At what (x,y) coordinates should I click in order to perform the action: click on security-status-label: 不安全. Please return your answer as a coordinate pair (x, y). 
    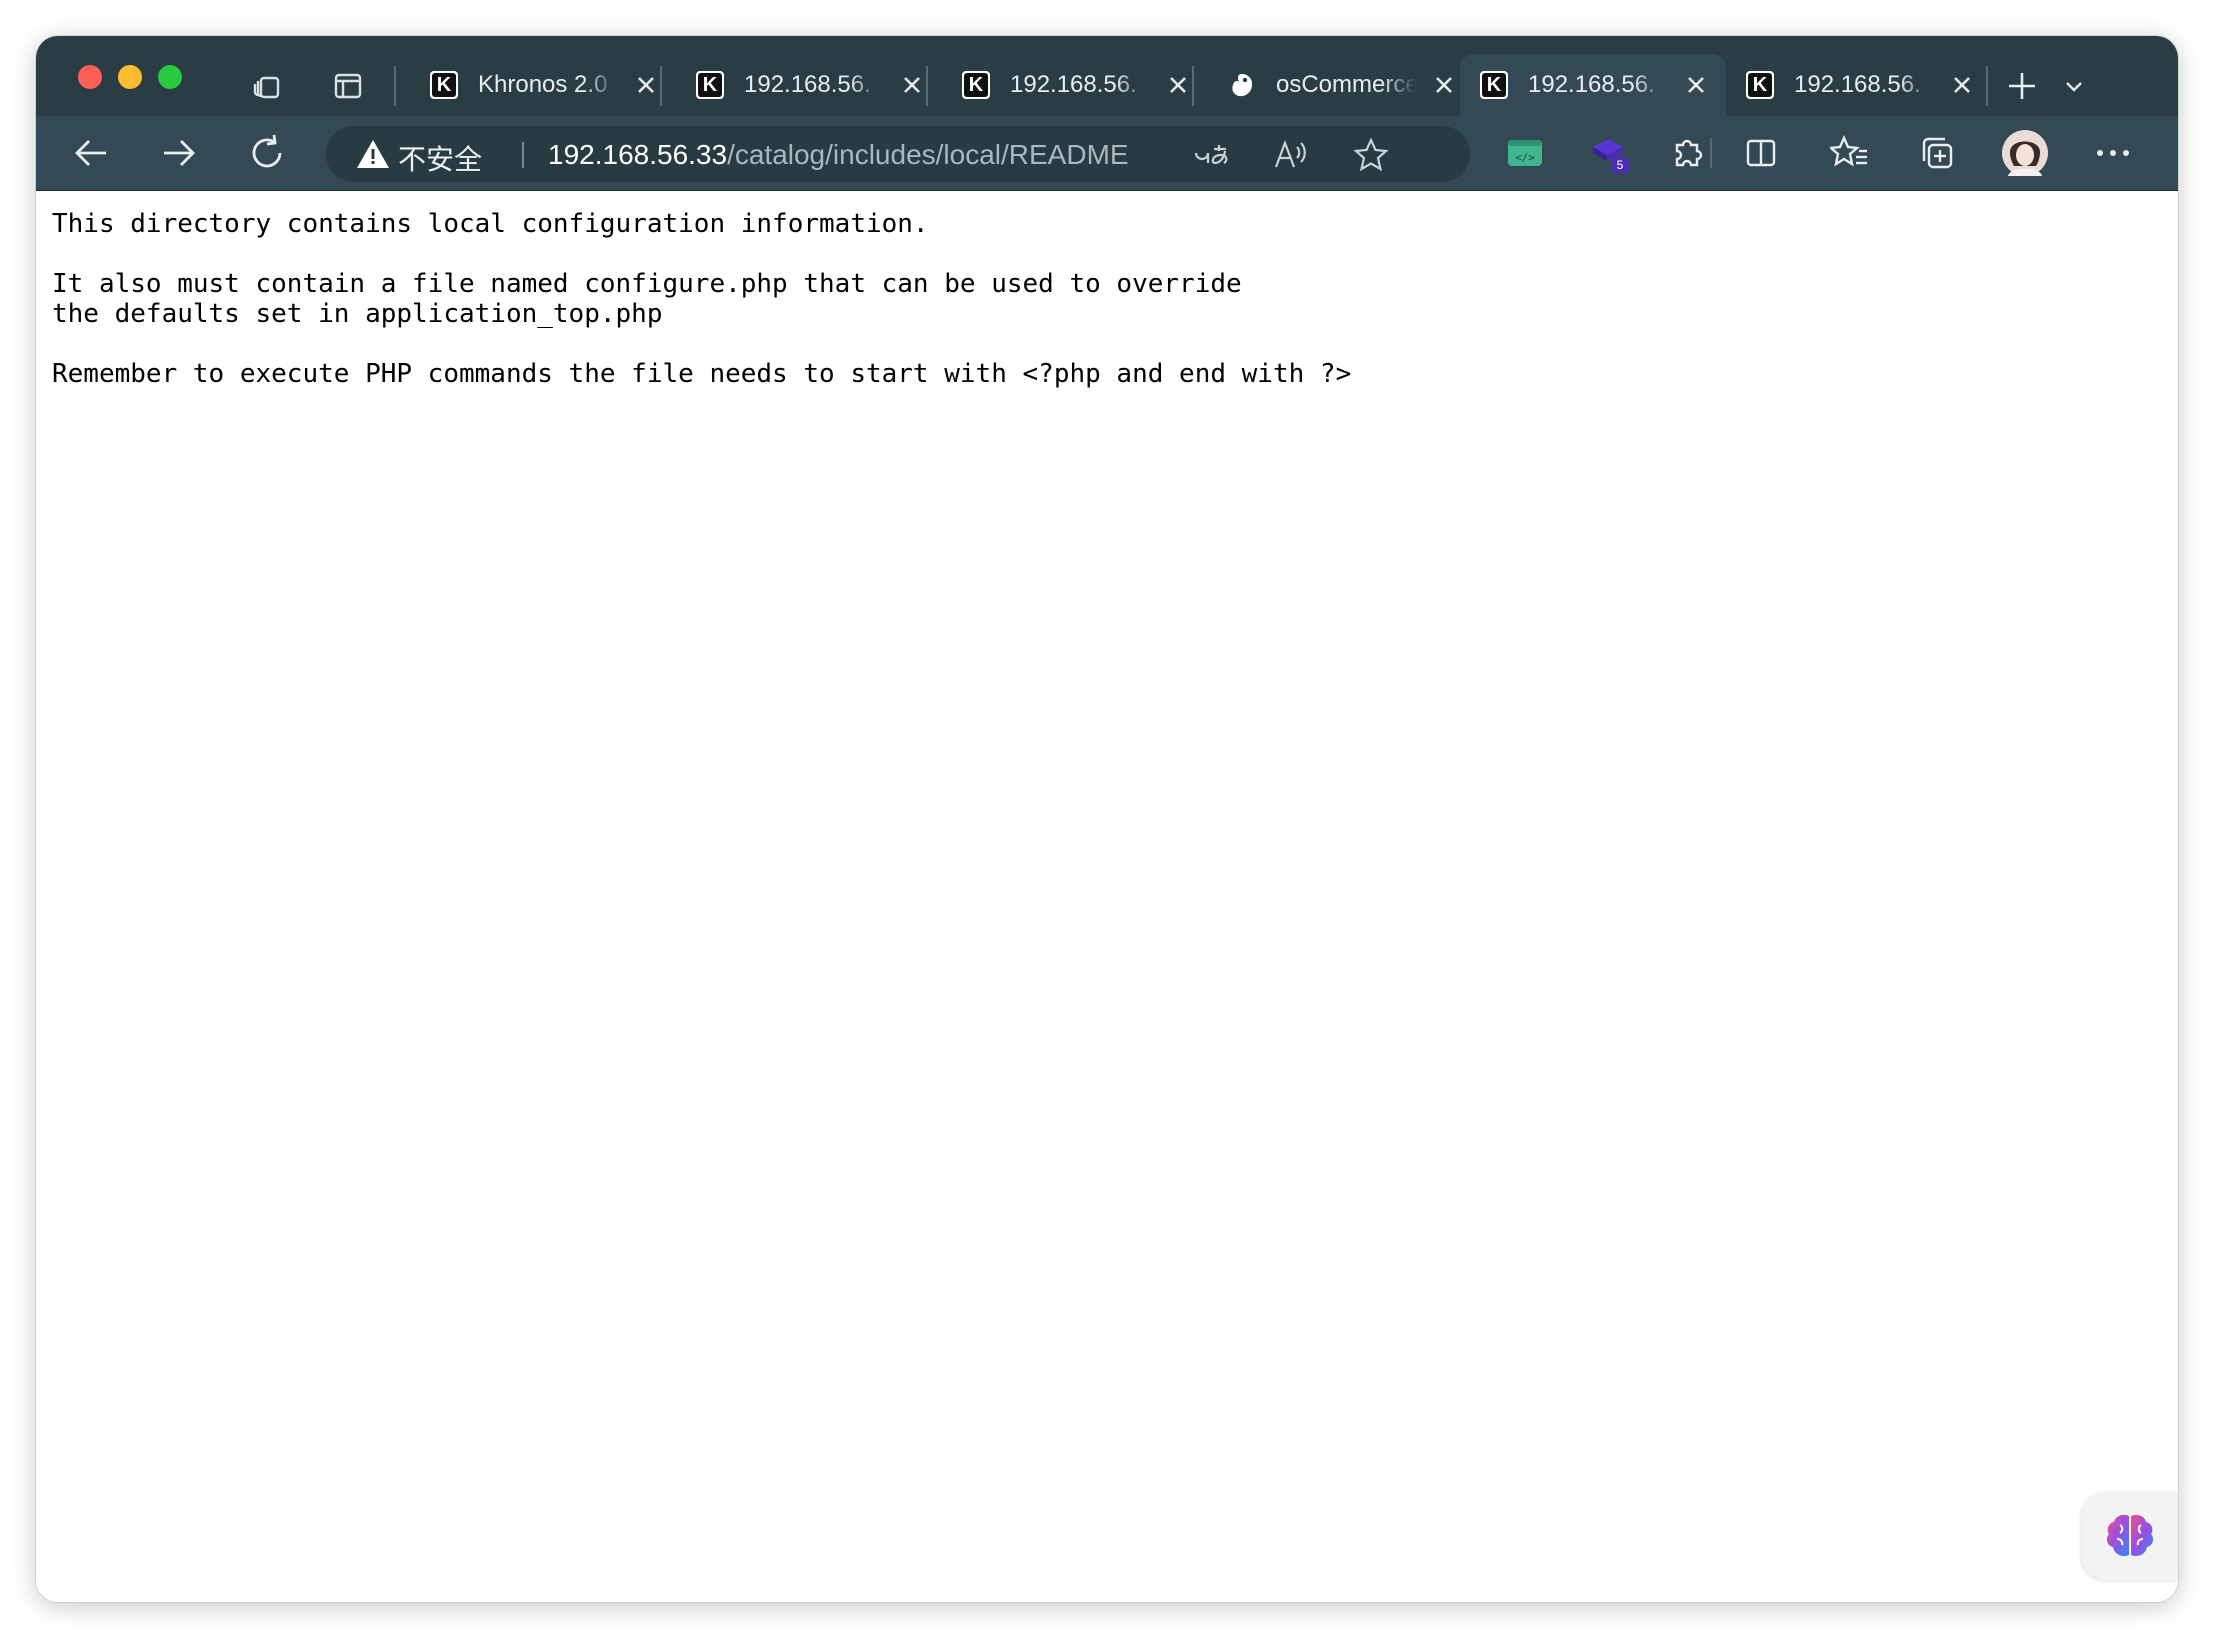
    Looking at the image, I should click on (440, 158).